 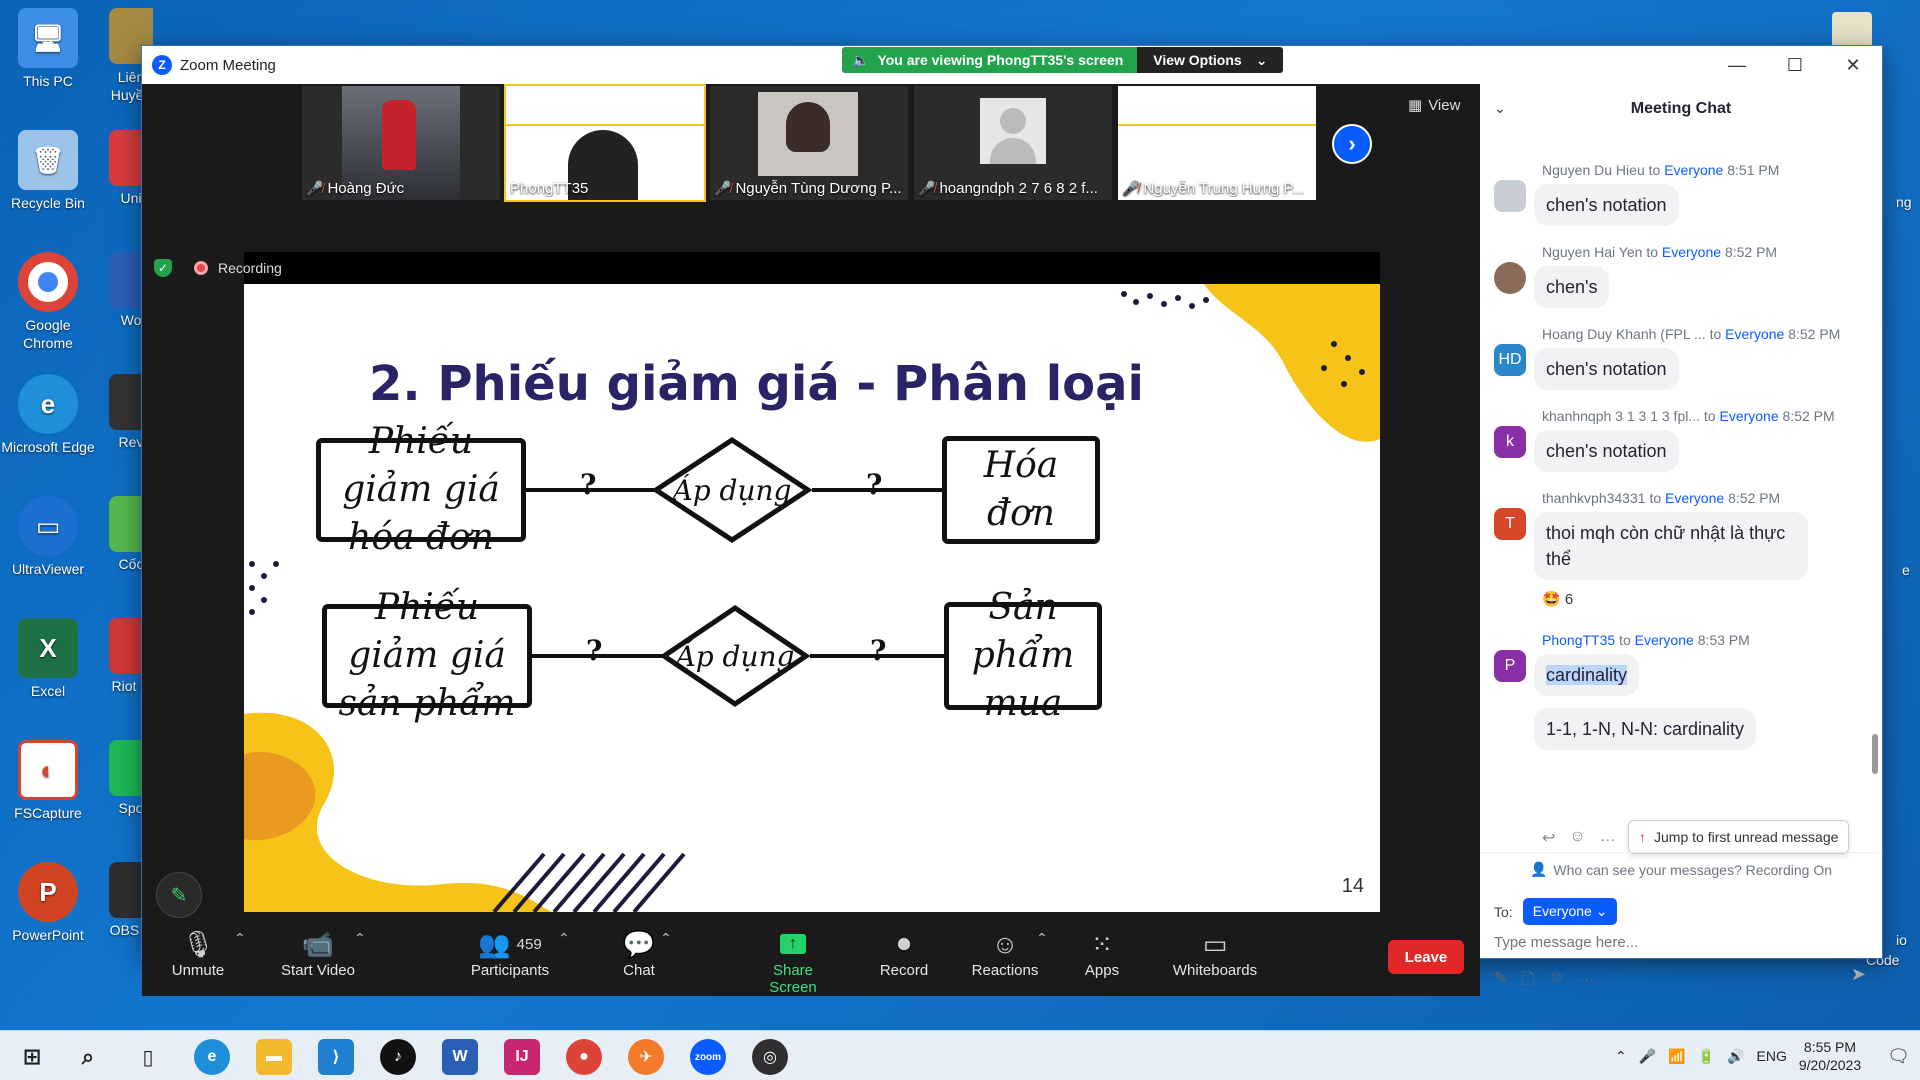 I want to click on view-options-button: View Options ⌄, so click(x=1210, y=60).